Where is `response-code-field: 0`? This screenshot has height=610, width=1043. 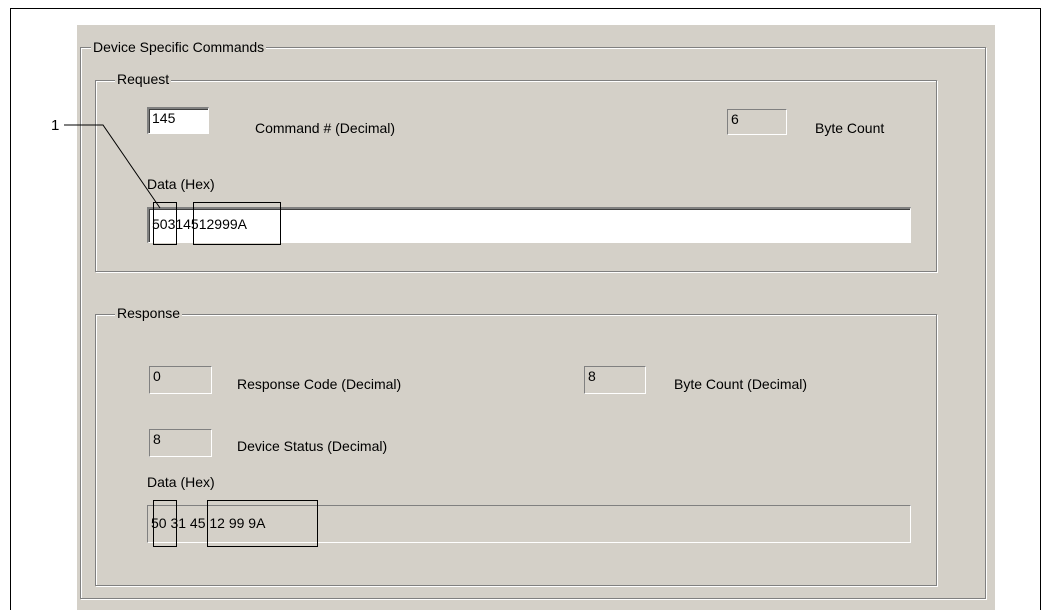
response-code-field: 0 is located at coordinates (180, 380).